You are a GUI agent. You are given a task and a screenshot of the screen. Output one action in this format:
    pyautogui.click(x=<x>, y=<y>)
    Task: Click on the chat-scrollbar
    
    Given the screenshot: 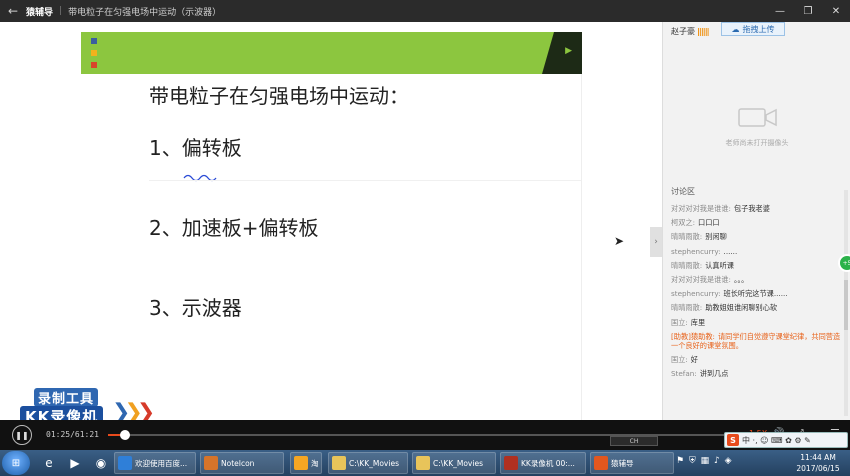 What is the action you would take?
    pyautogui.click(x=846, y=303)
    